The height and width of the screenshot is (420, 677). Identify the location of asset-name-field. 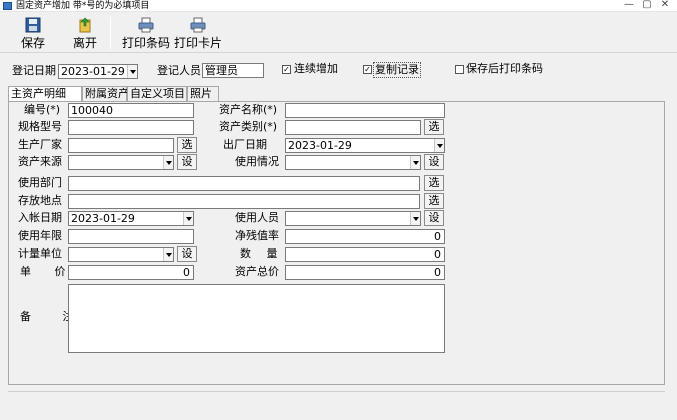
(365, 110).